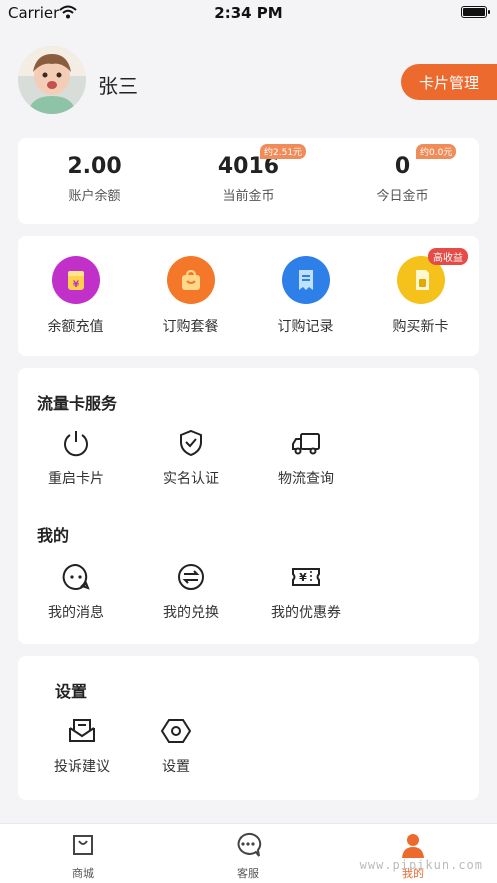 This screenshot has width=497, height=883. I want to click on stat-value: 0, so click(402, 166).